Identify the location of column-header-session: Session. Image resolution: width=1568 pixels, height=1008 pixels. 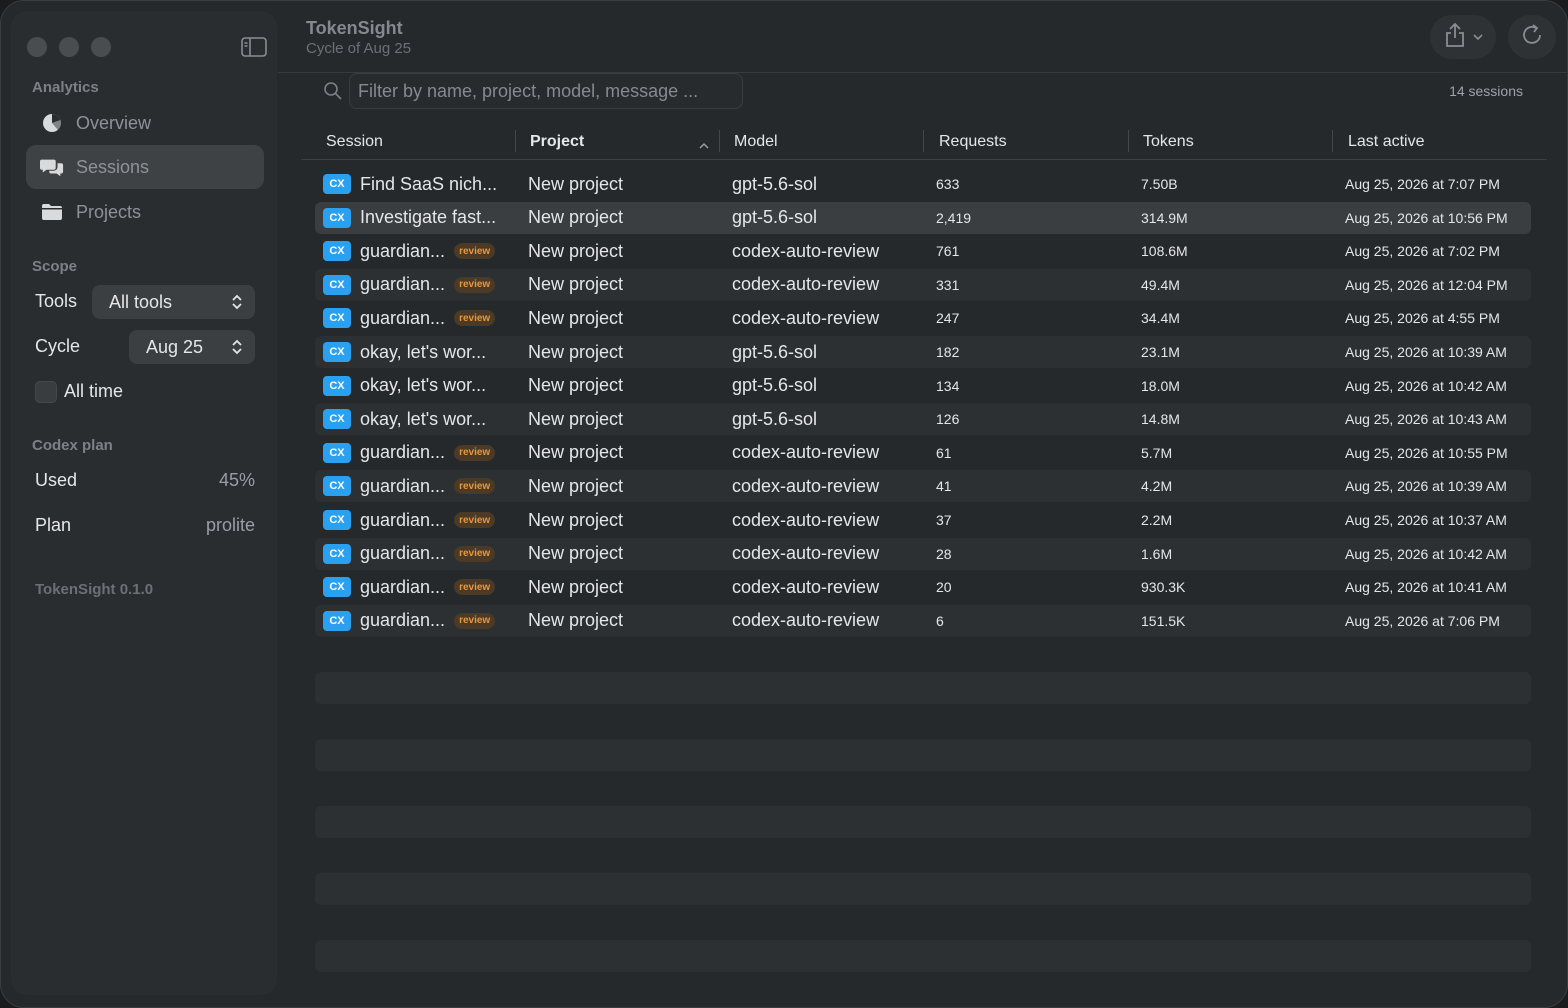
(354, 142).